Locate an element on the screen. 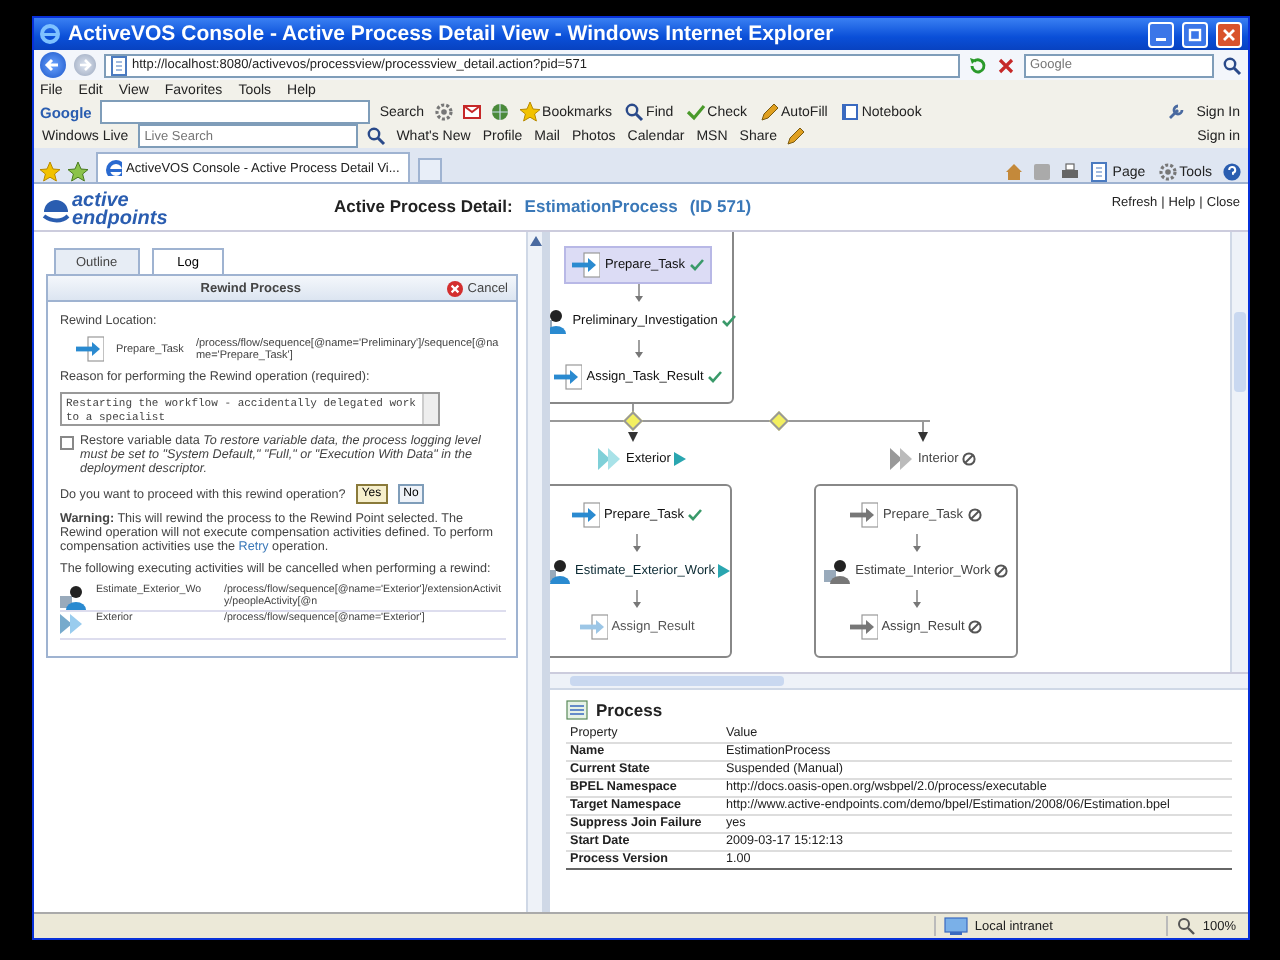  toolbar-search-field is located at coordinates (234, 112).